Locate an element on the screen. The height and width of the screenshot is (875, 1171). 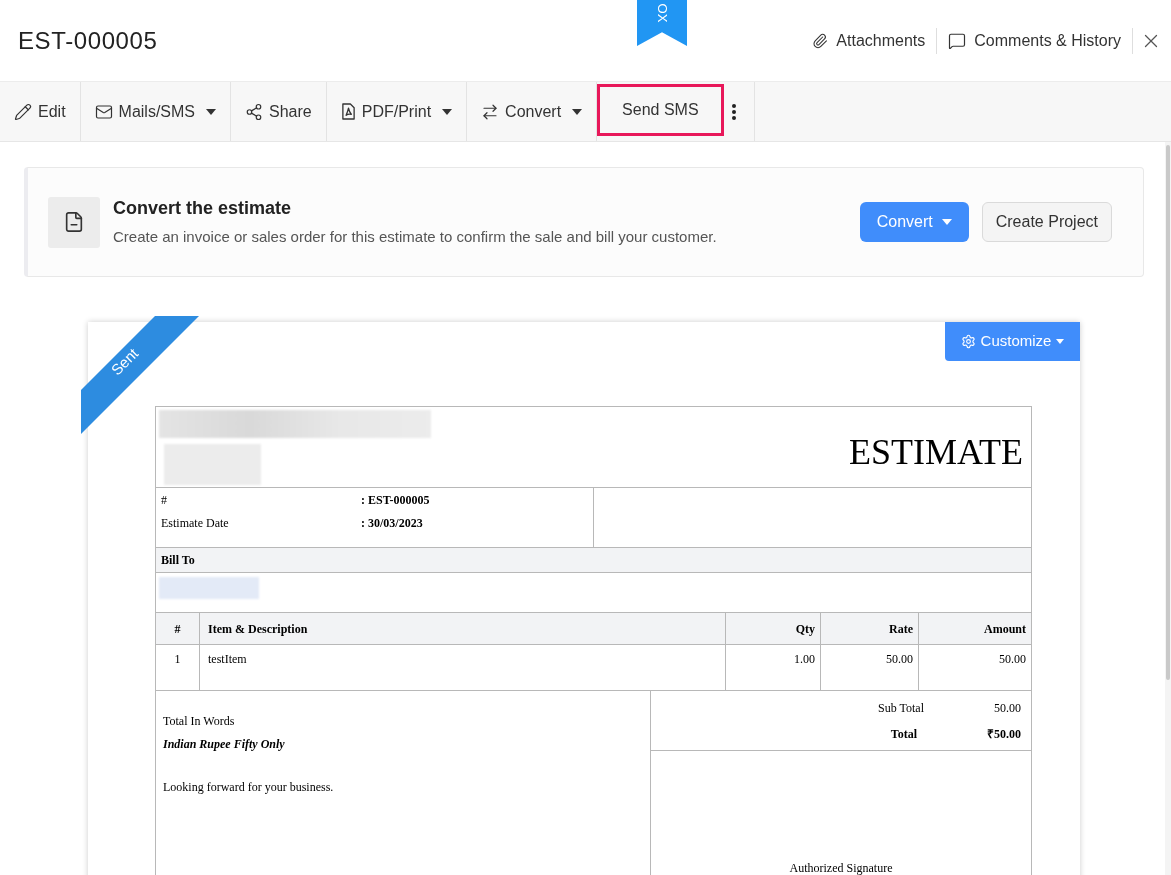
field-value: : 30/03/2023 is located at coordinates (392, 523).